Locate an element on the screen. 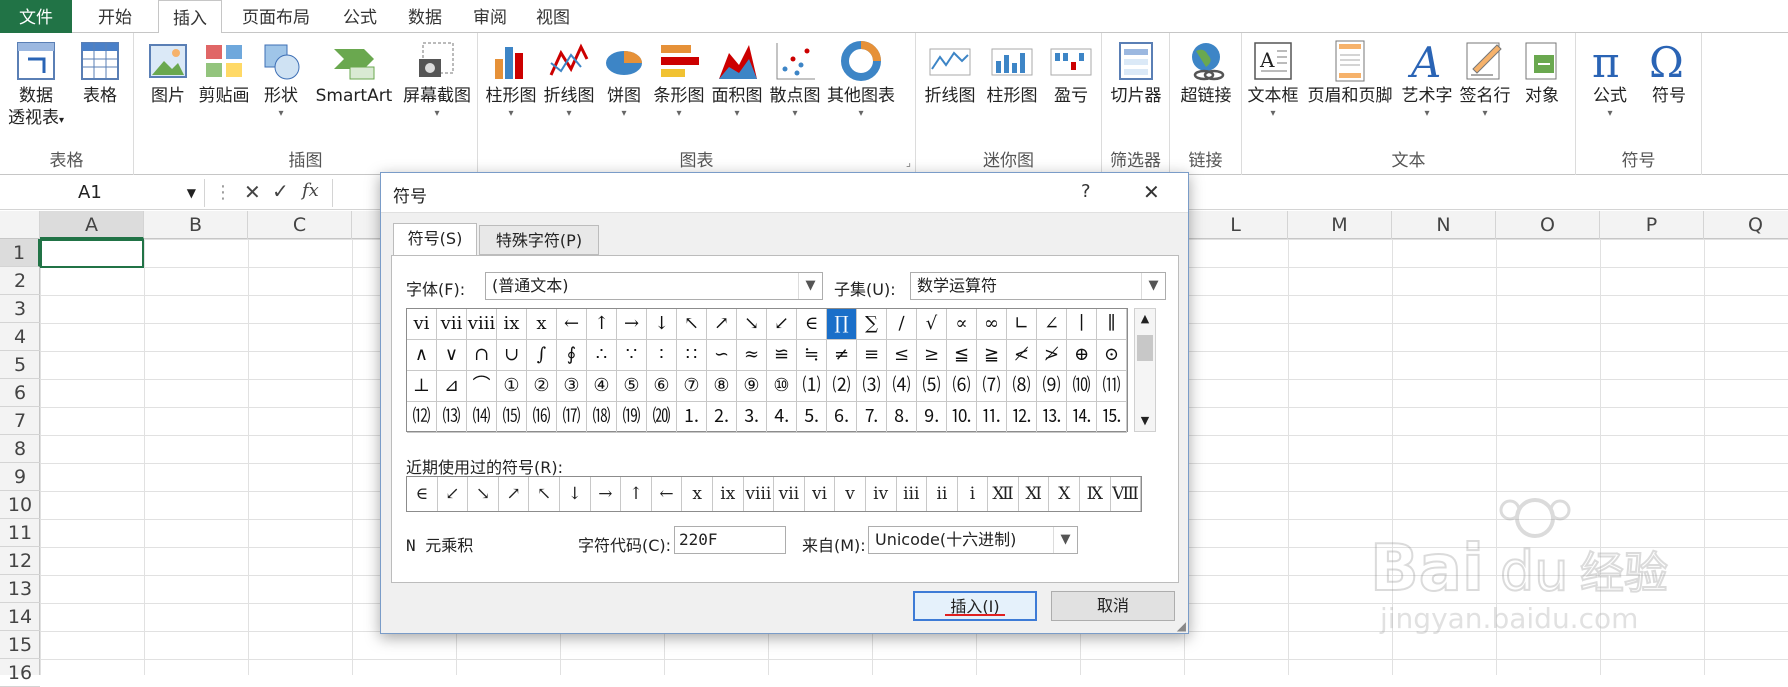 This screenshot has width=1788, height=687. insert-button: 插入(I) is located at coordinates (975, 606).